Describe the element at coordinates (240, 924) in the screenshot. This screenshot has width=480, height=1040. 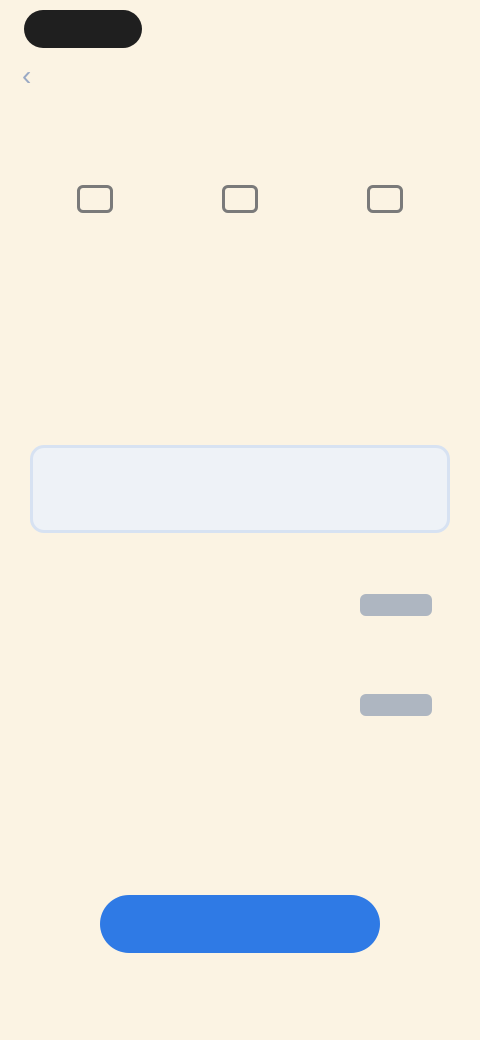
I see `continue-button` at that location.